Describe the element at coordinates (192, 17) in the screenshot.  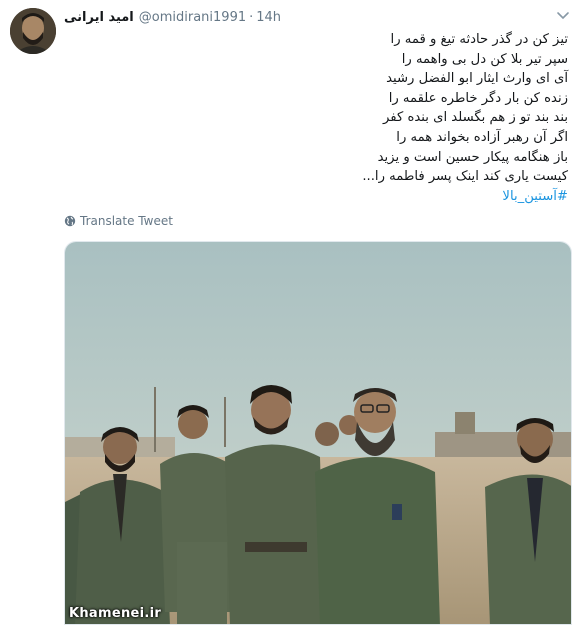
I see `user-handle: @omidirani1991` at that location.